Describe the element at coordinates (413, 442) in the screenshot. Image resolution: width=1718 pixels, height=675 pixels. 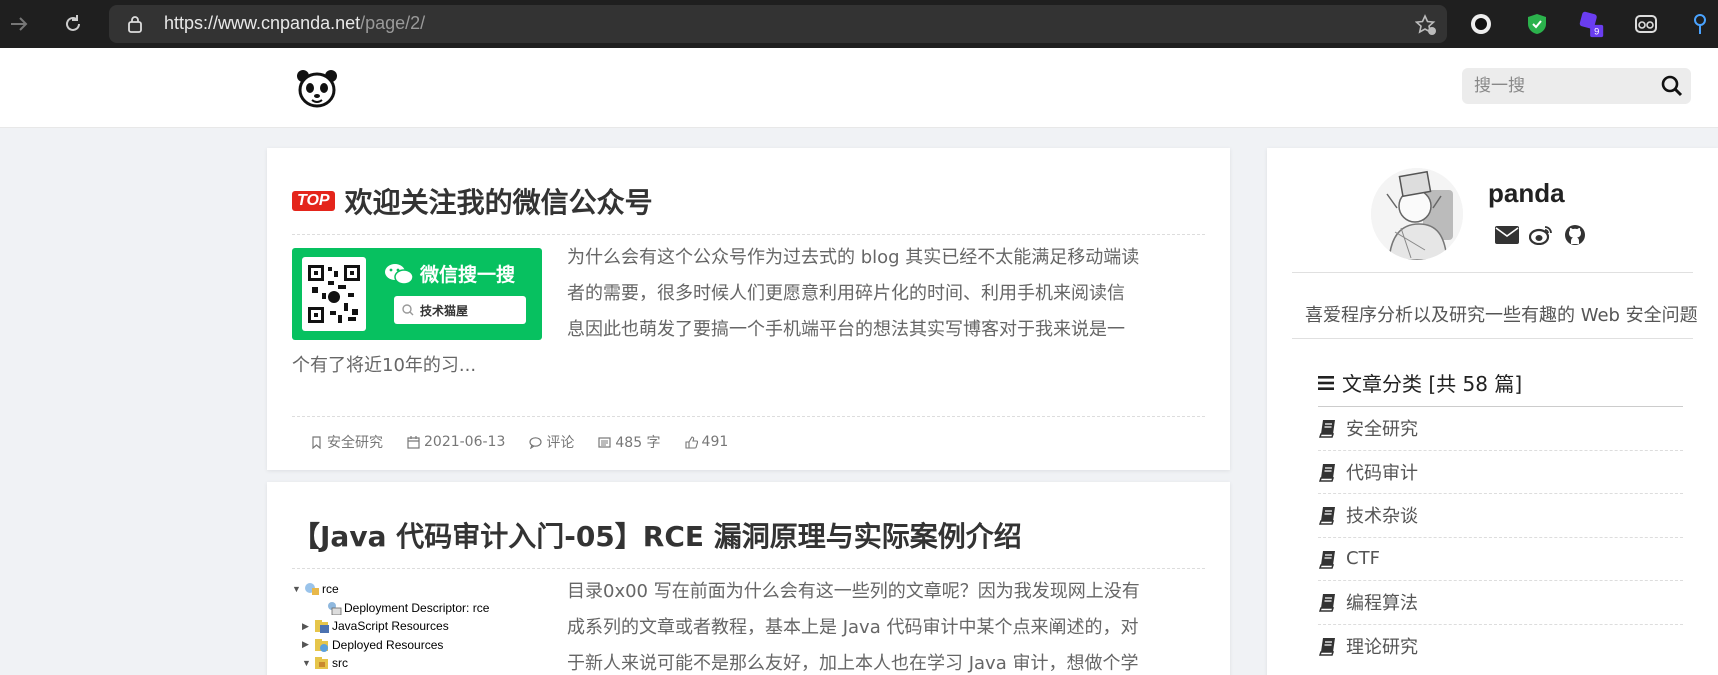
I see `calendar-icon` at that location.